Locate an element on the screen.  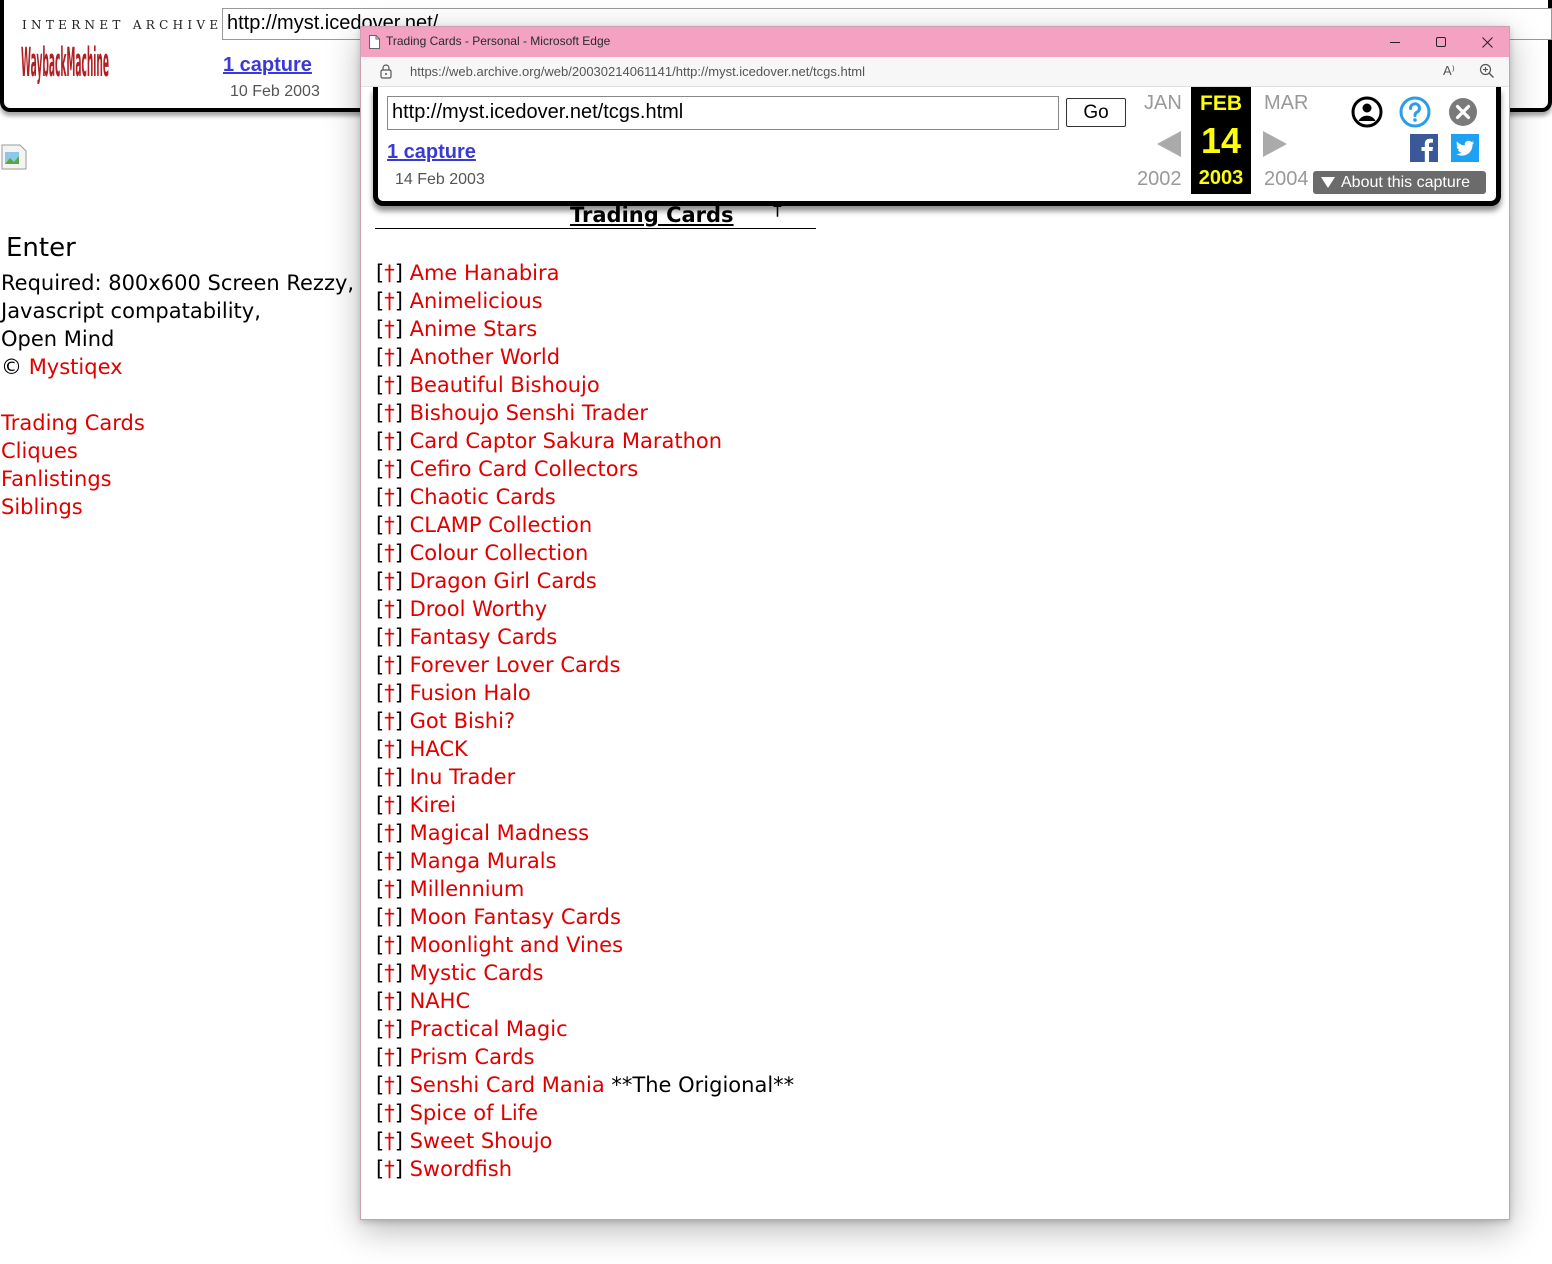
enter-link: Enter is located at coordinates (41, 248).